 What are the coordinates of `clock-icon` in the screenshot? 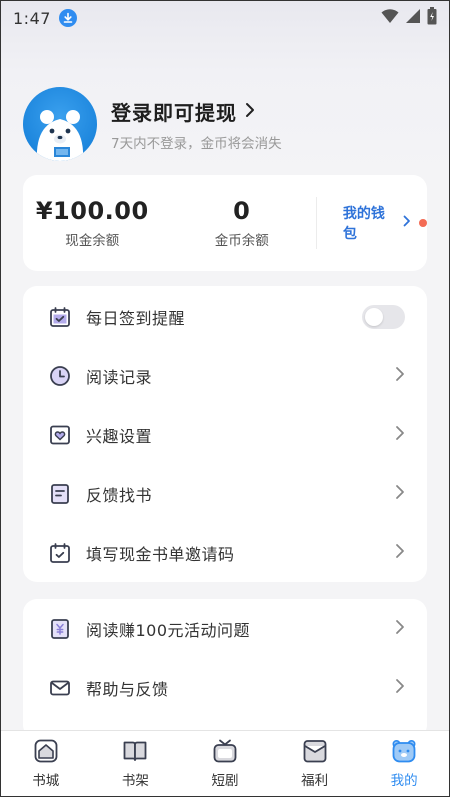 It's located at (60, 376).